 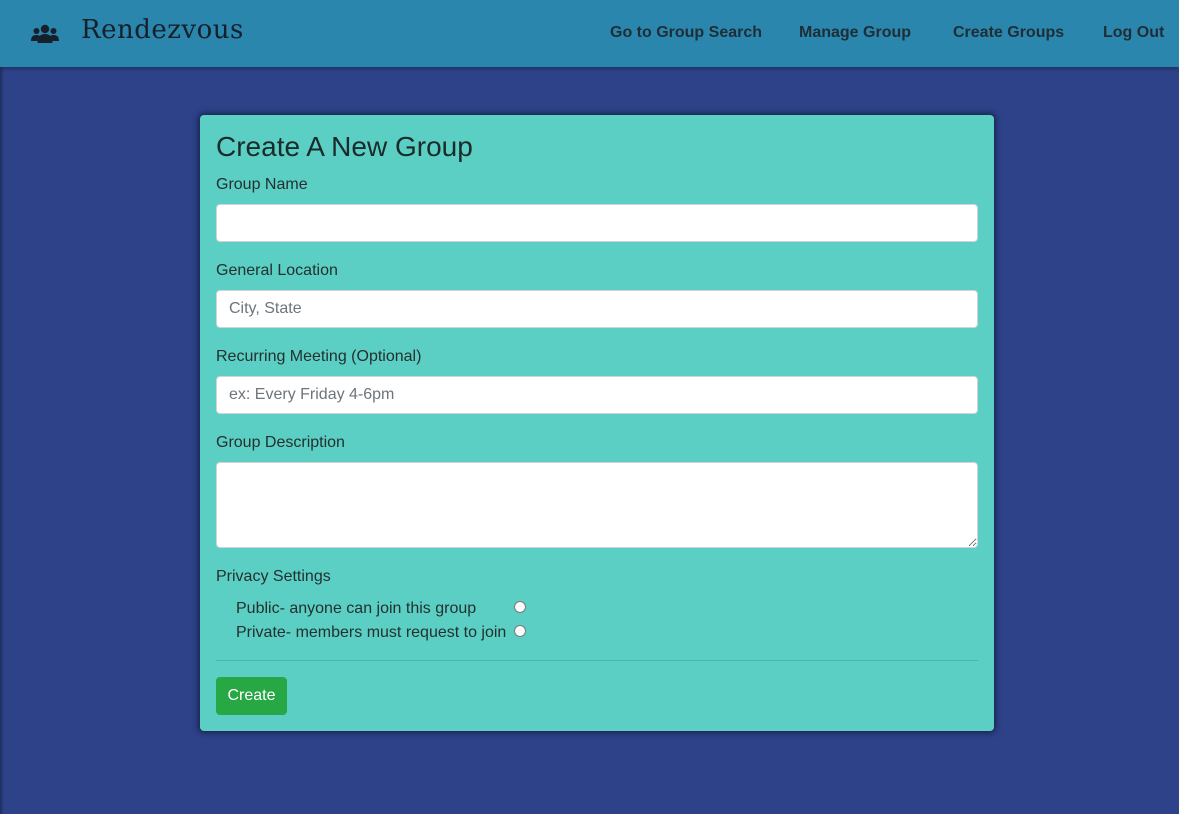 What do you see at coordinates (597, 505) in the screenshot?
I see `description-textarea` at bounding box center [597, 505].